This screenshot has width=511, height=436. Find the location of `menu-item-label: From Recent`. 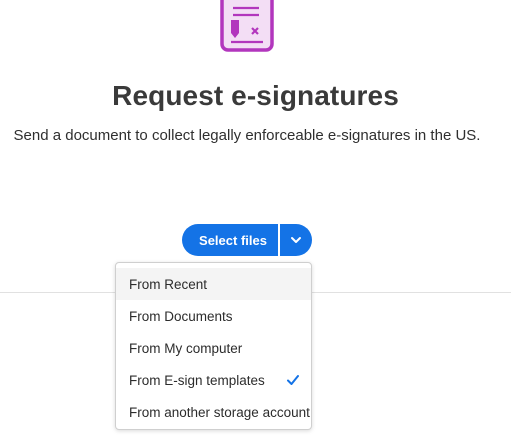

menu-item-label: From Recent is located at coordinates (168, 284).